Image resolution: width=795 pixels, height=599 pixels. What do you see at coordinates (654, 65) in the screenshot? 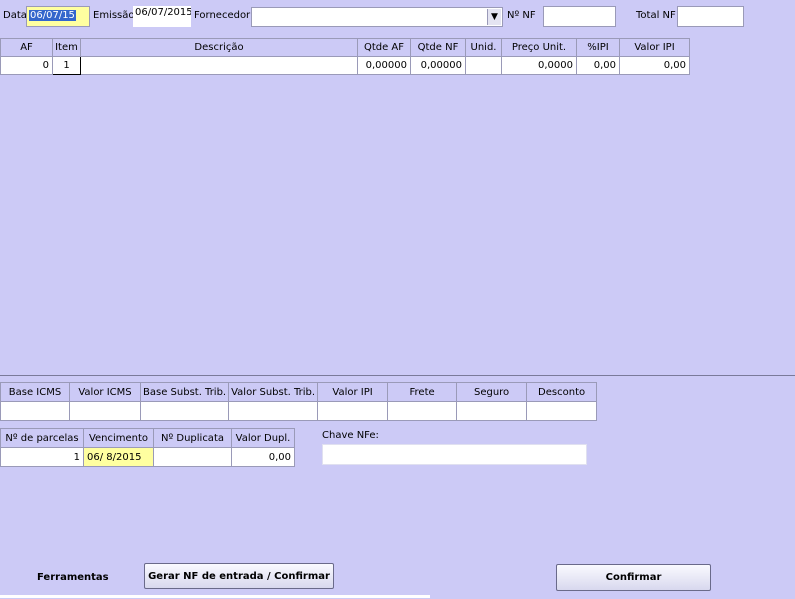
I see `cell-valor-ipi: 0,00` at bounding box center [654, 65].